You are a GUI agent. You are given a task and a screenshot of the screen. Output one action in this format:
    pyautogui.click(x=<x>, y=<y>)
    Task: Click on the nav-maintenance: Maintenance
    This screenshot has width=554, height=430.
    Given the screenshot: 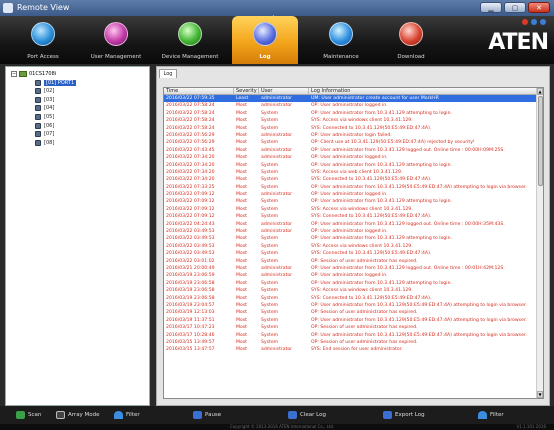 What is the action you would take?
    pyautogui.click(x=341, y=40)
    